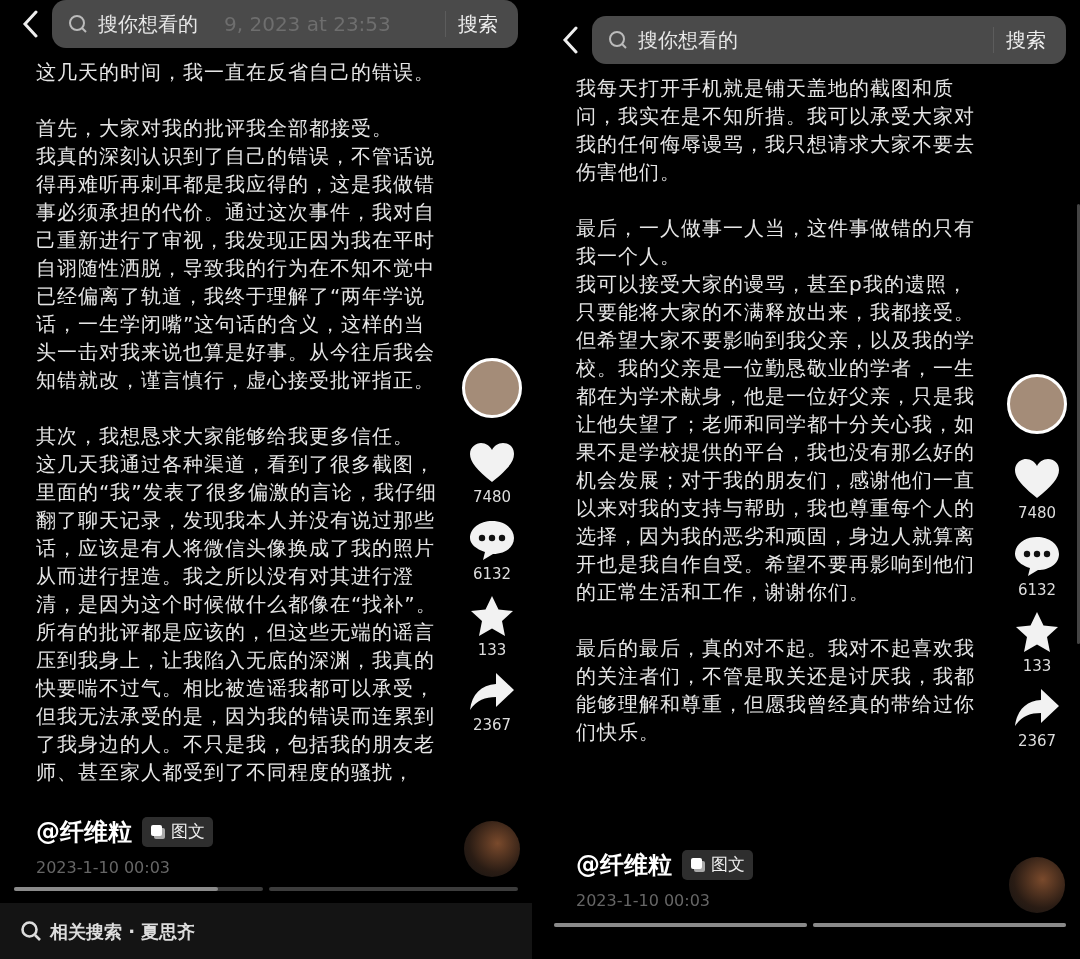 This screenshot has width=1080, height=959. What do you see at coordinates (266, 931) in the screenshot?
I see `related-search-bar: 相关搜索 · 夏思齐` at bounding box center [266, 931].